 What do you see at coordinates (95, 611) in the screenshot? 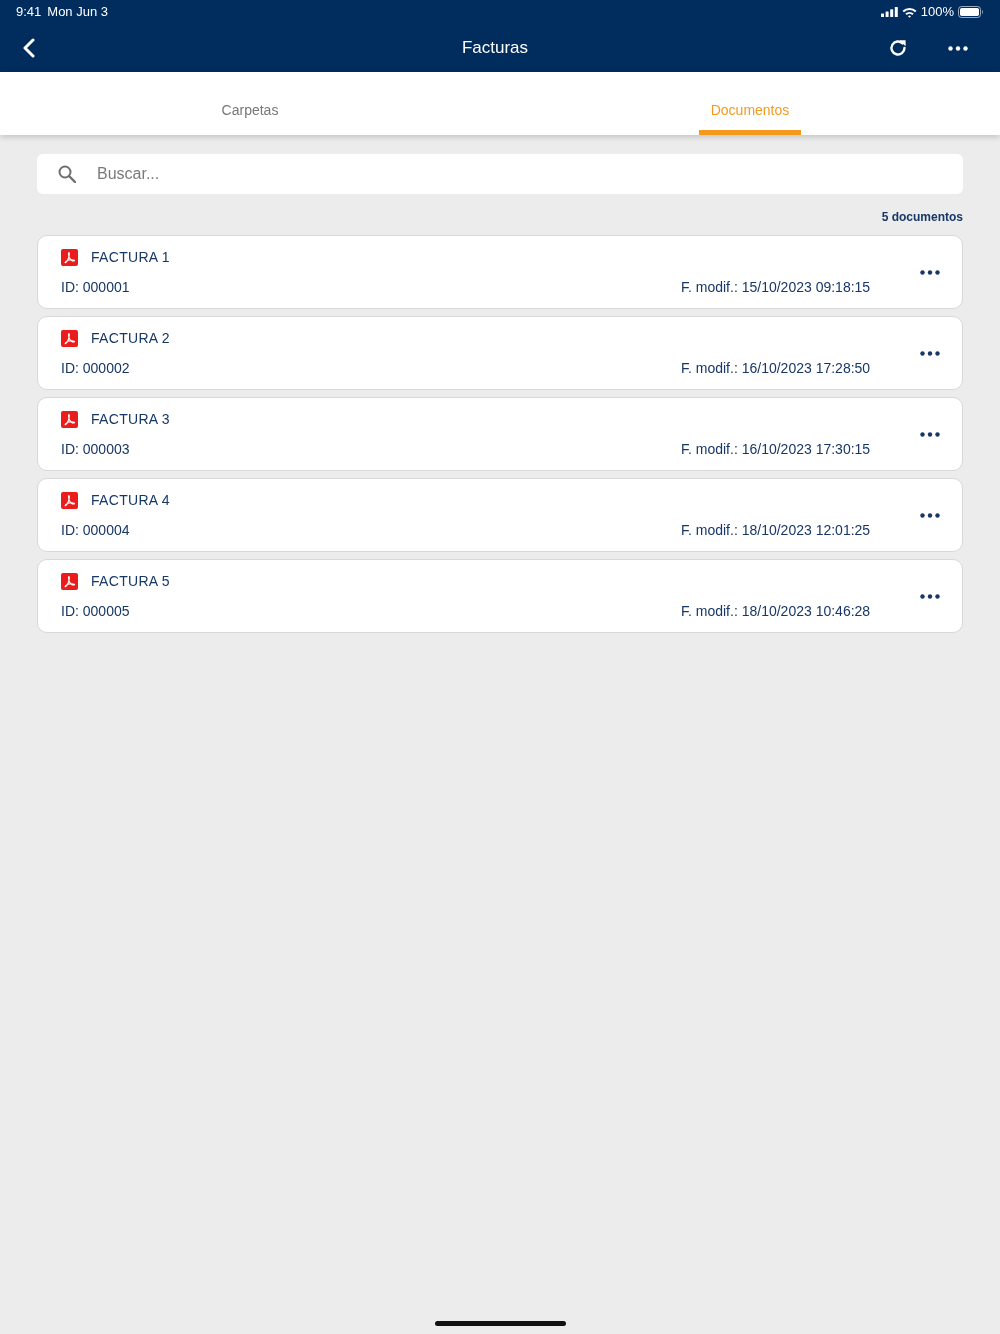
I see `document-id: ID: 000005` at bounding box center [95, 611].